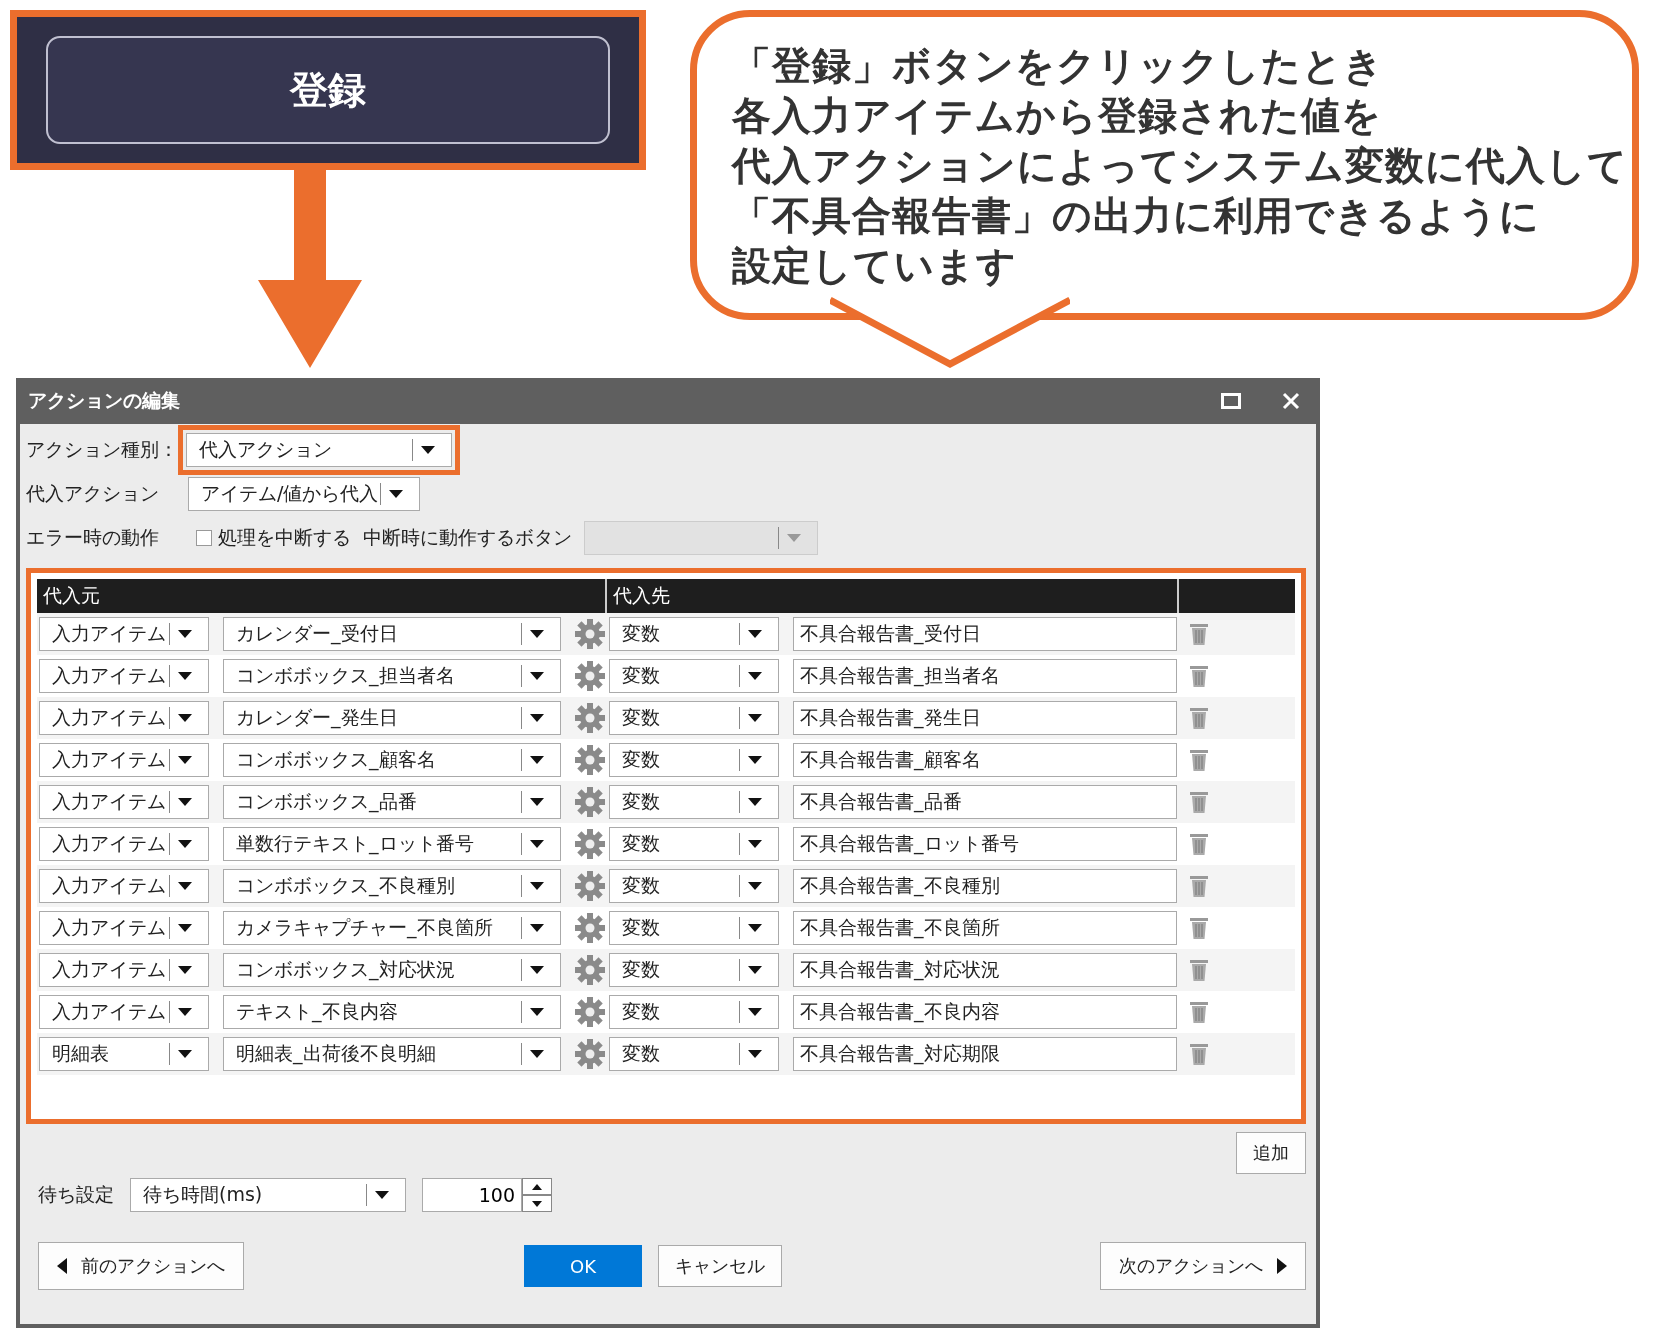 This screenshot has height=1328, width=1668. I want to click on dropdown: アイテム/値から代入, so click(304, 494).